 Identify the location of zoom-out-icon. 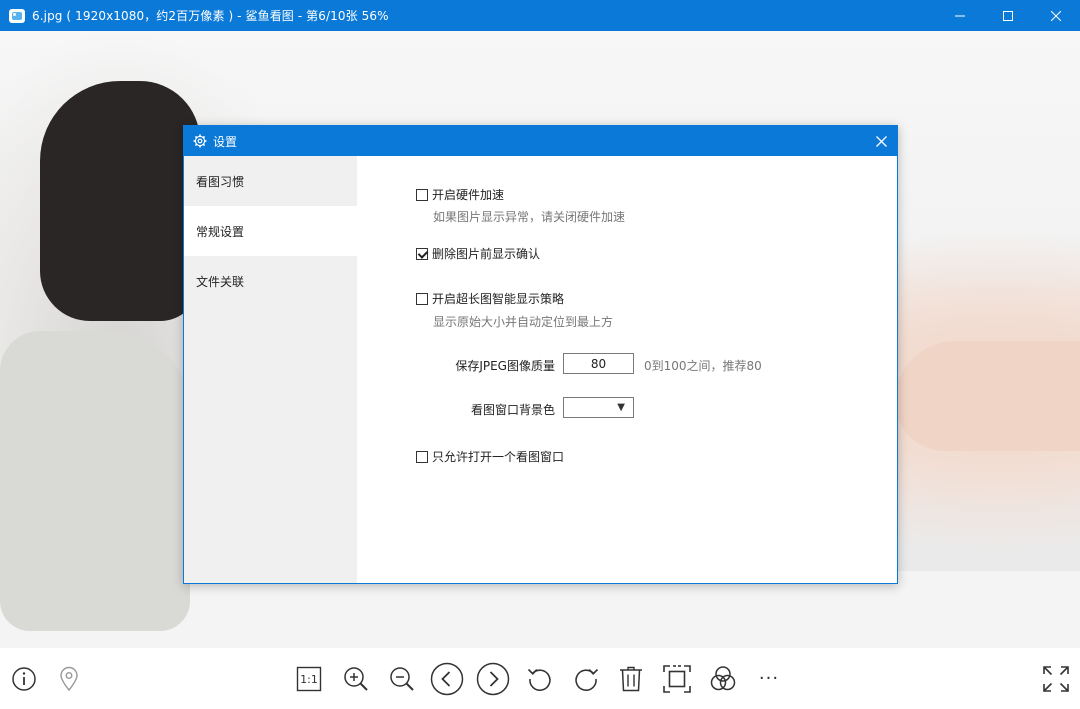
(402, 679).